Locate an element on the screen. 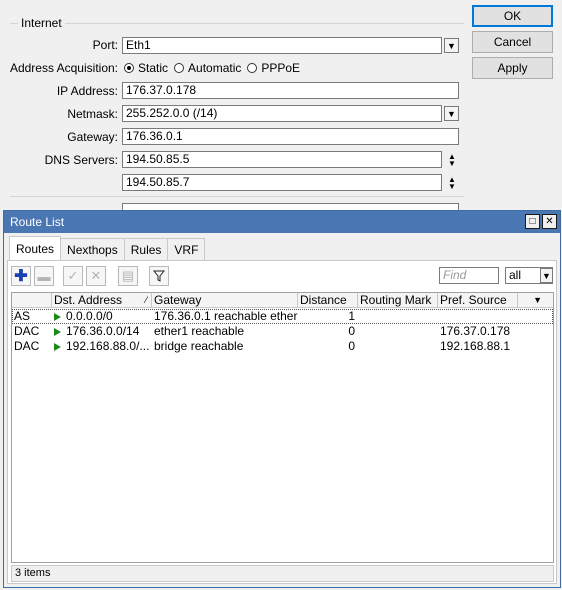  remove-button: ▬ is located at coordinates (44, 276).